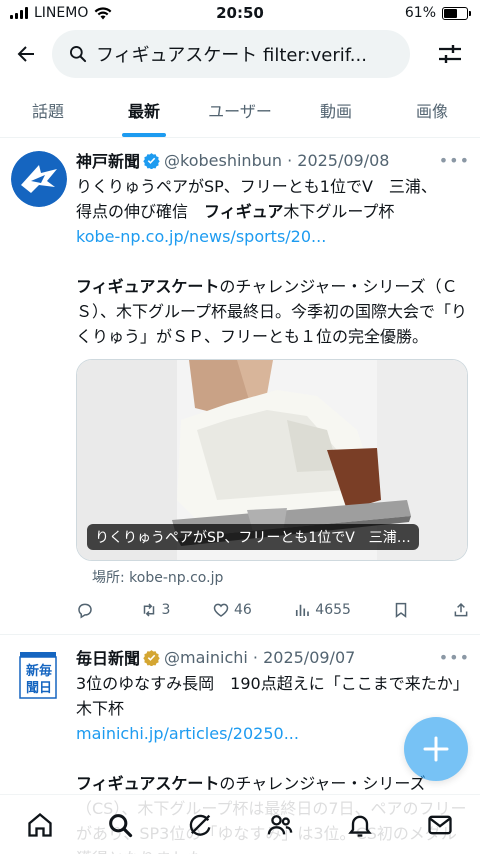  What do you see at coordinates (144, 109) in the screenshot?
I see `tab-latest: 最新` at bounding box center [144, 109].